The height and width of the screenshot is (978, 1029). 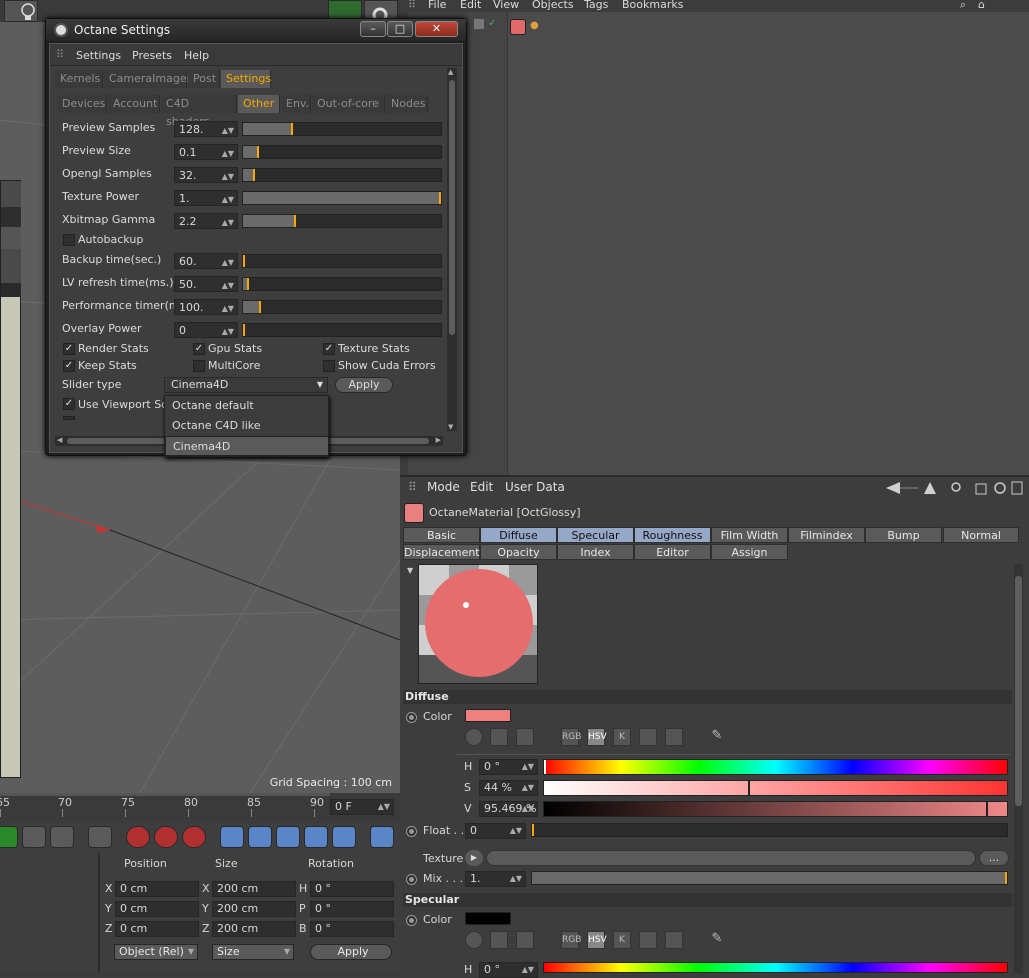 I want to click on tab-kernels: Kernels, so click(x=79, y=79).